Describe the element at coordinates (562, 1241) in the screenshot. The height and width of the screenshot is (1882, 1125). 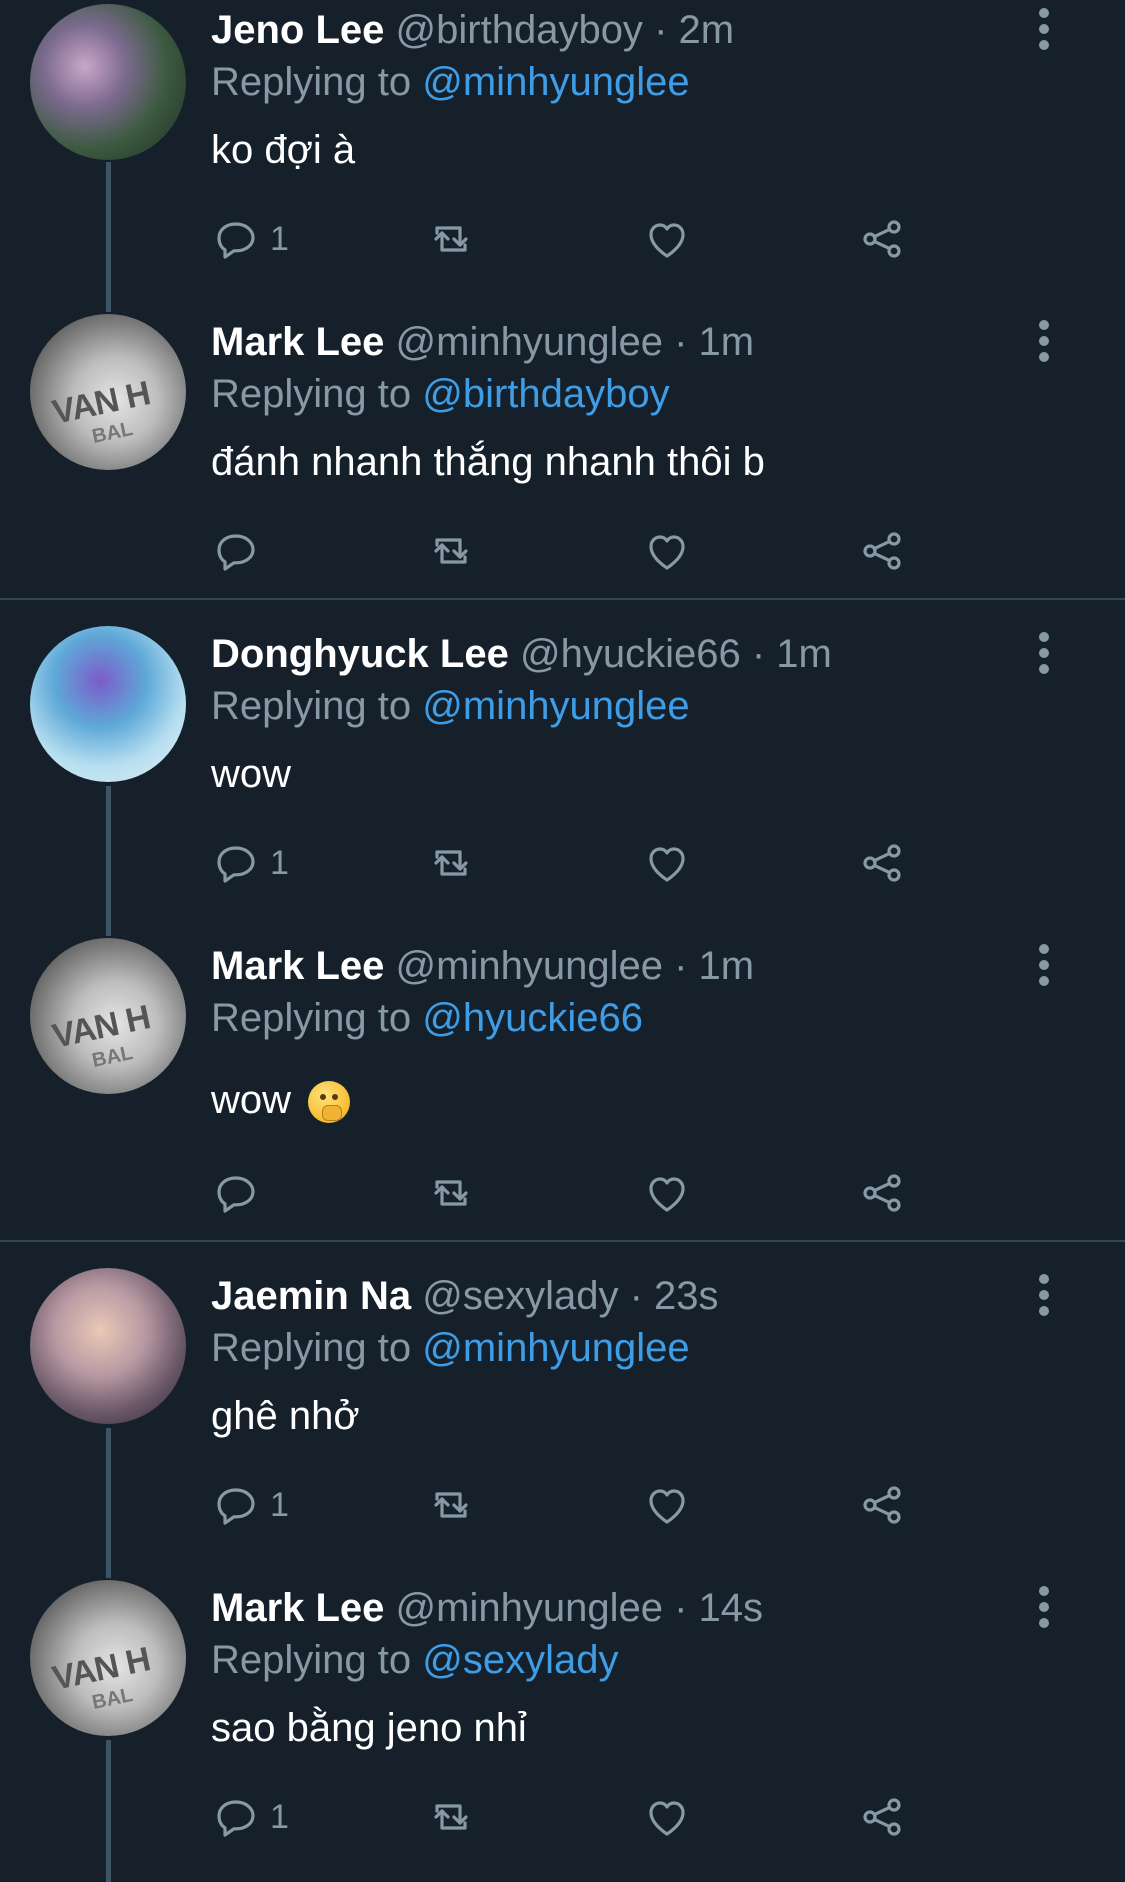
I see `thread-divider` at that location.